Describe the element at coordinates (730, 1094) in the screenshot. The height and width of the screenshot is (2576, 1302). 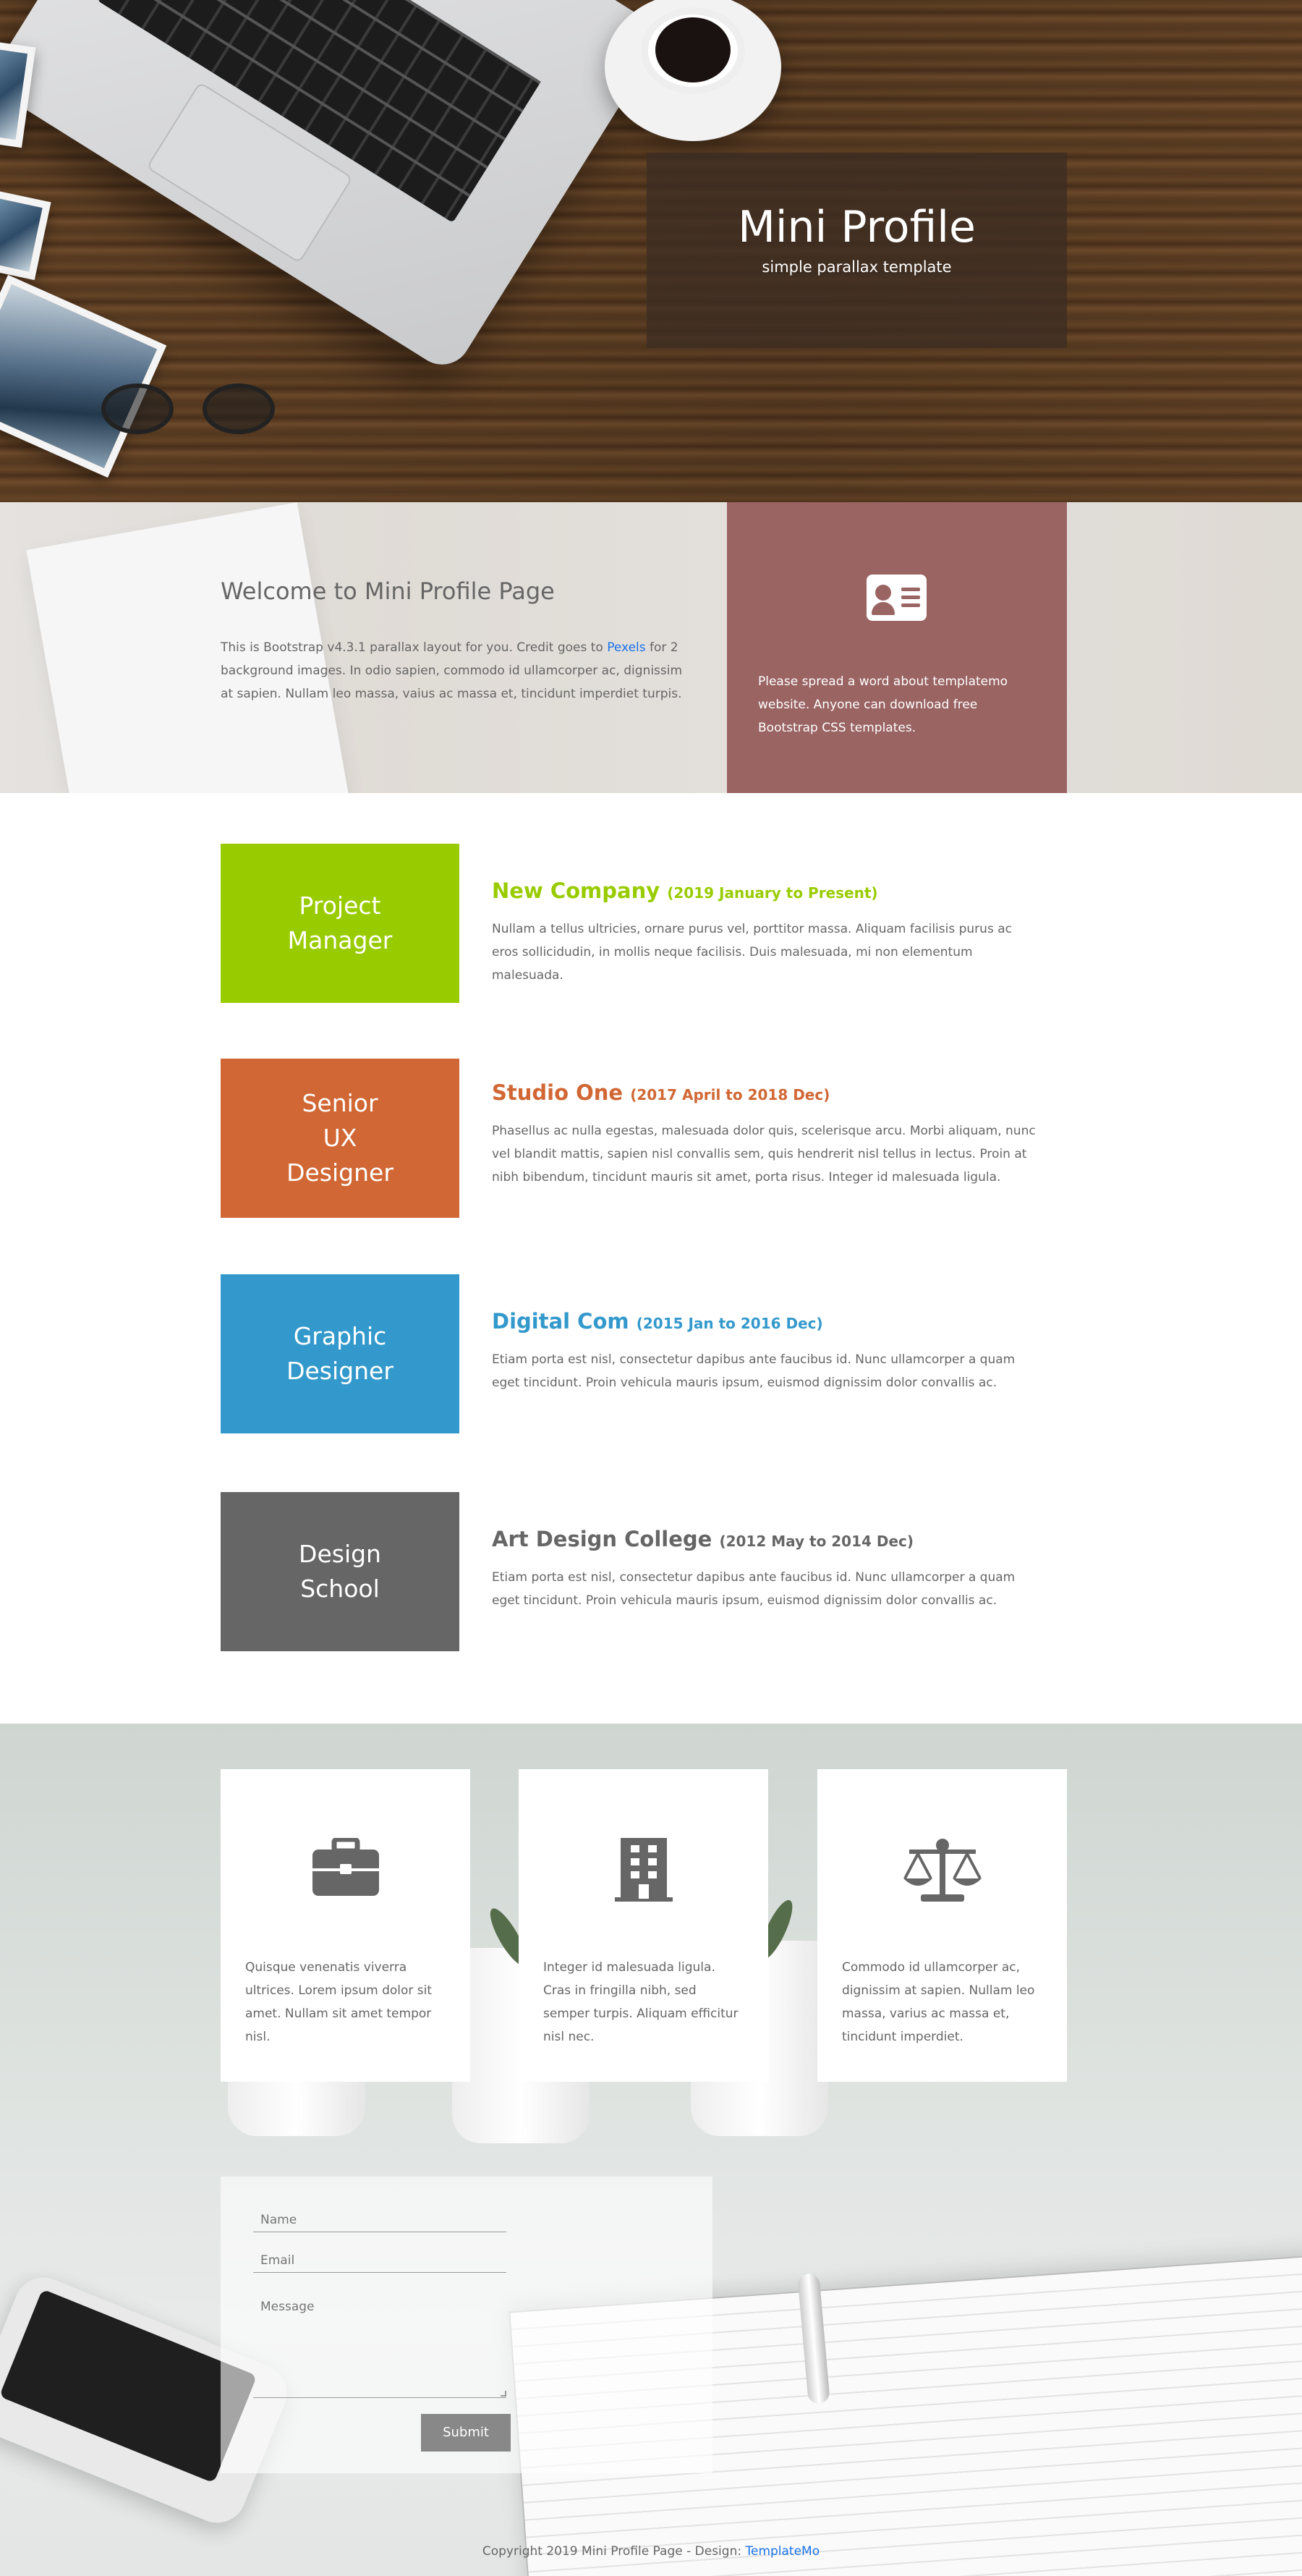
I see `timeline-dates: (2017 April to 2018 Dec)` at that location.